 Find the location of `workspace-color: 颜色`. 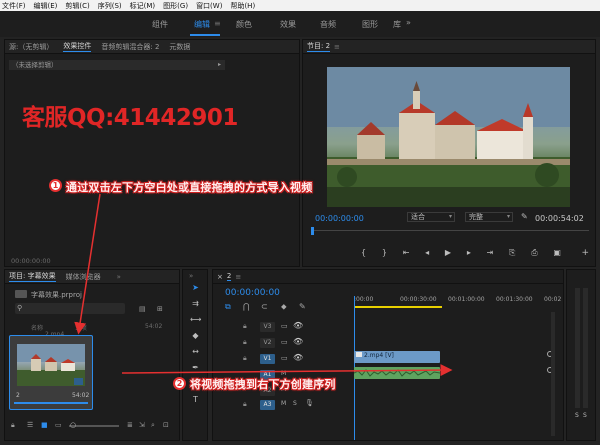

workspace-color: 颜色 is located at coordinates (244, 24).